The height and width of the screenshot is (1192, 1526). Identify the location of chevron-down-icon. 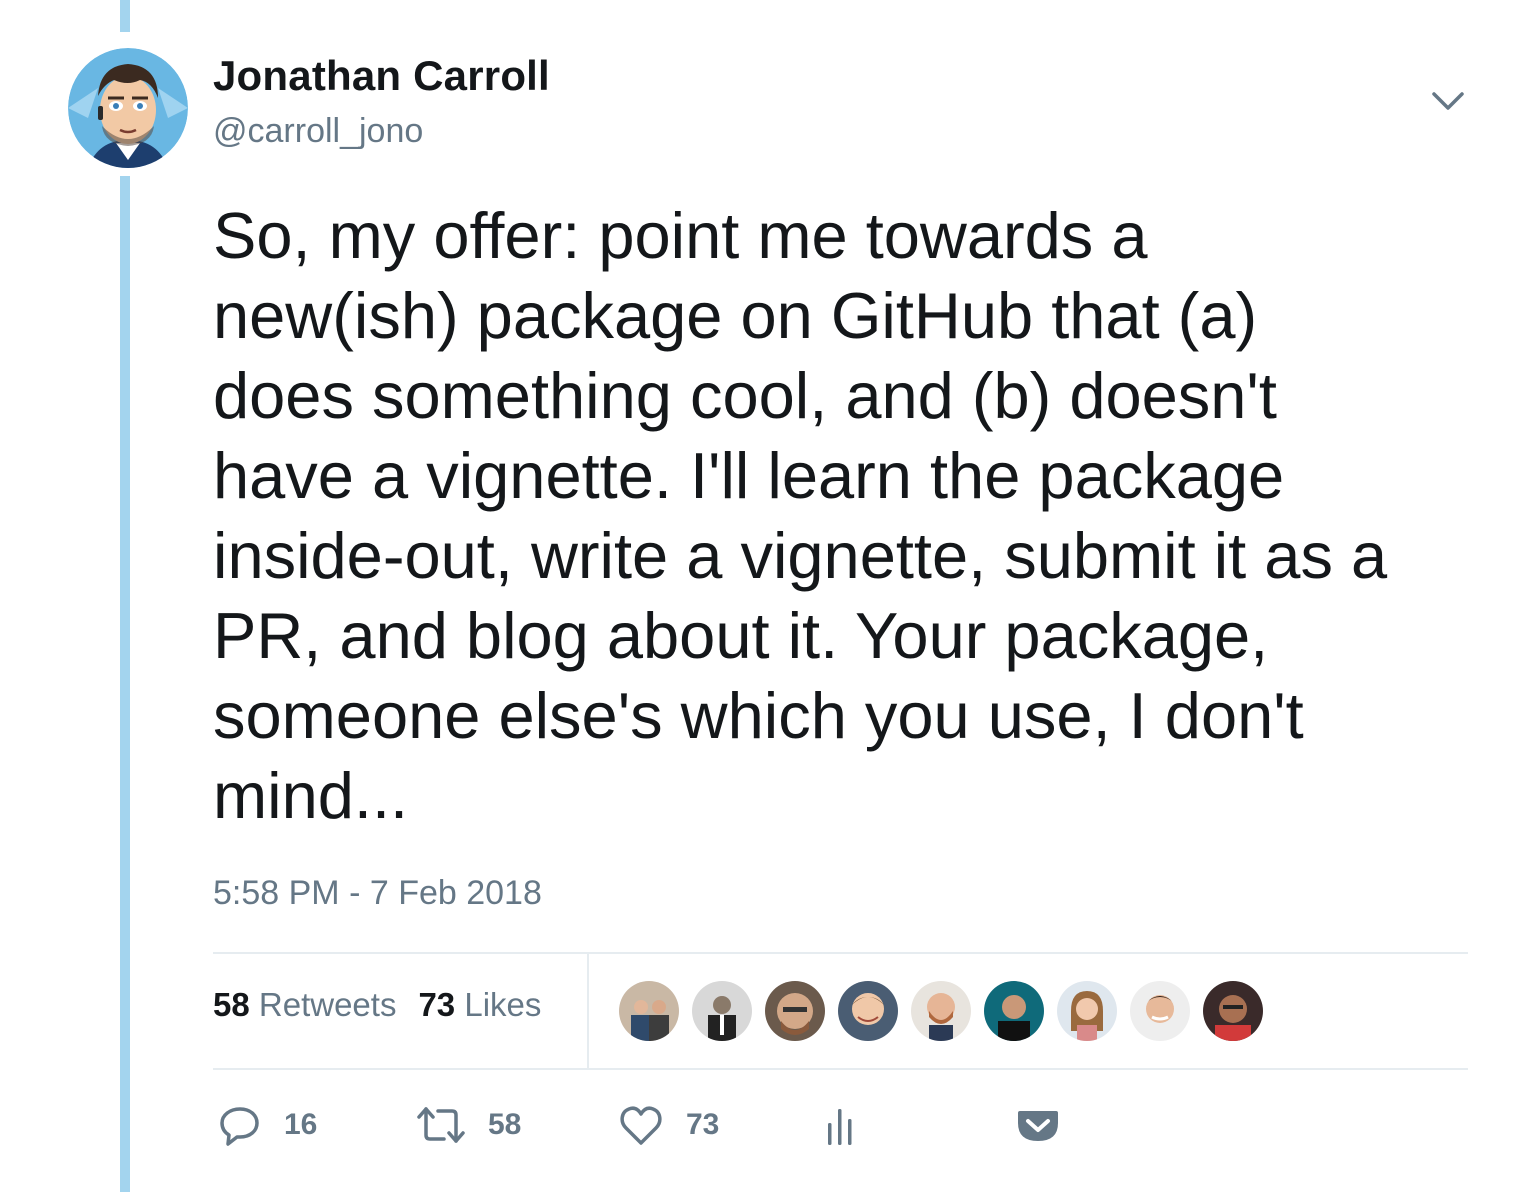
(1448, 101).